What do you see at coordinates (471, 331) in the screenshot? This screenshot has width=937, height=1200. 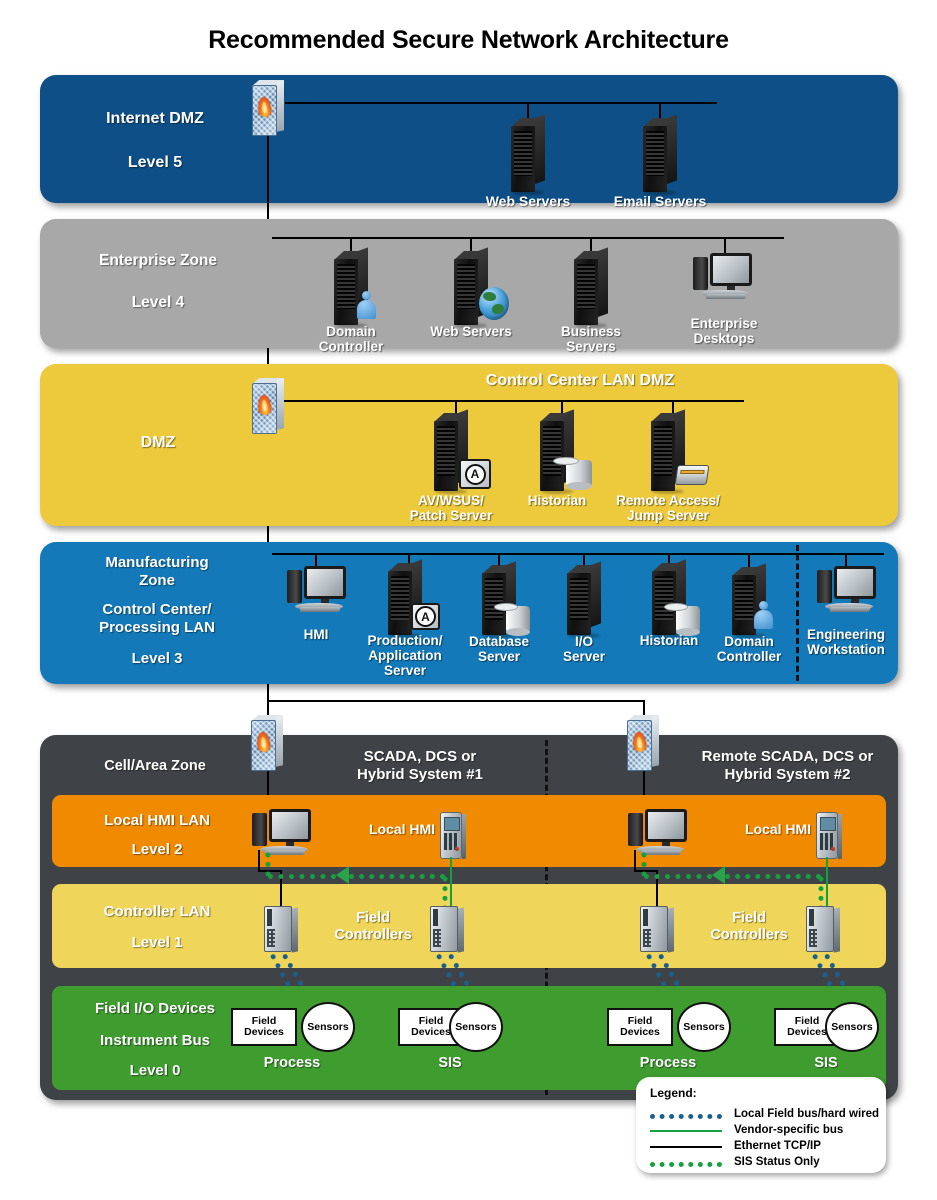 I see `node-label-1: Web Servers` at bounding box center [471, 331].